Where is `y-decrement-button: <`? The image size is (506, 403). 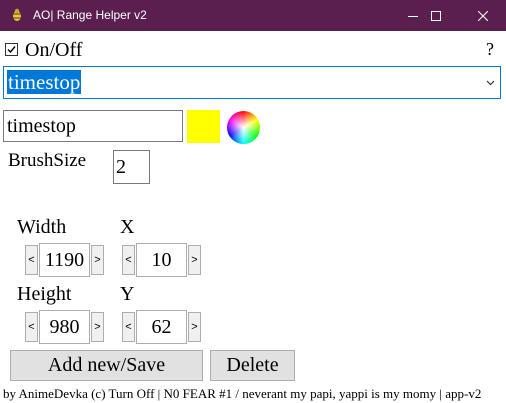
y-decrement-button: < is located at coordinates (128, 327).